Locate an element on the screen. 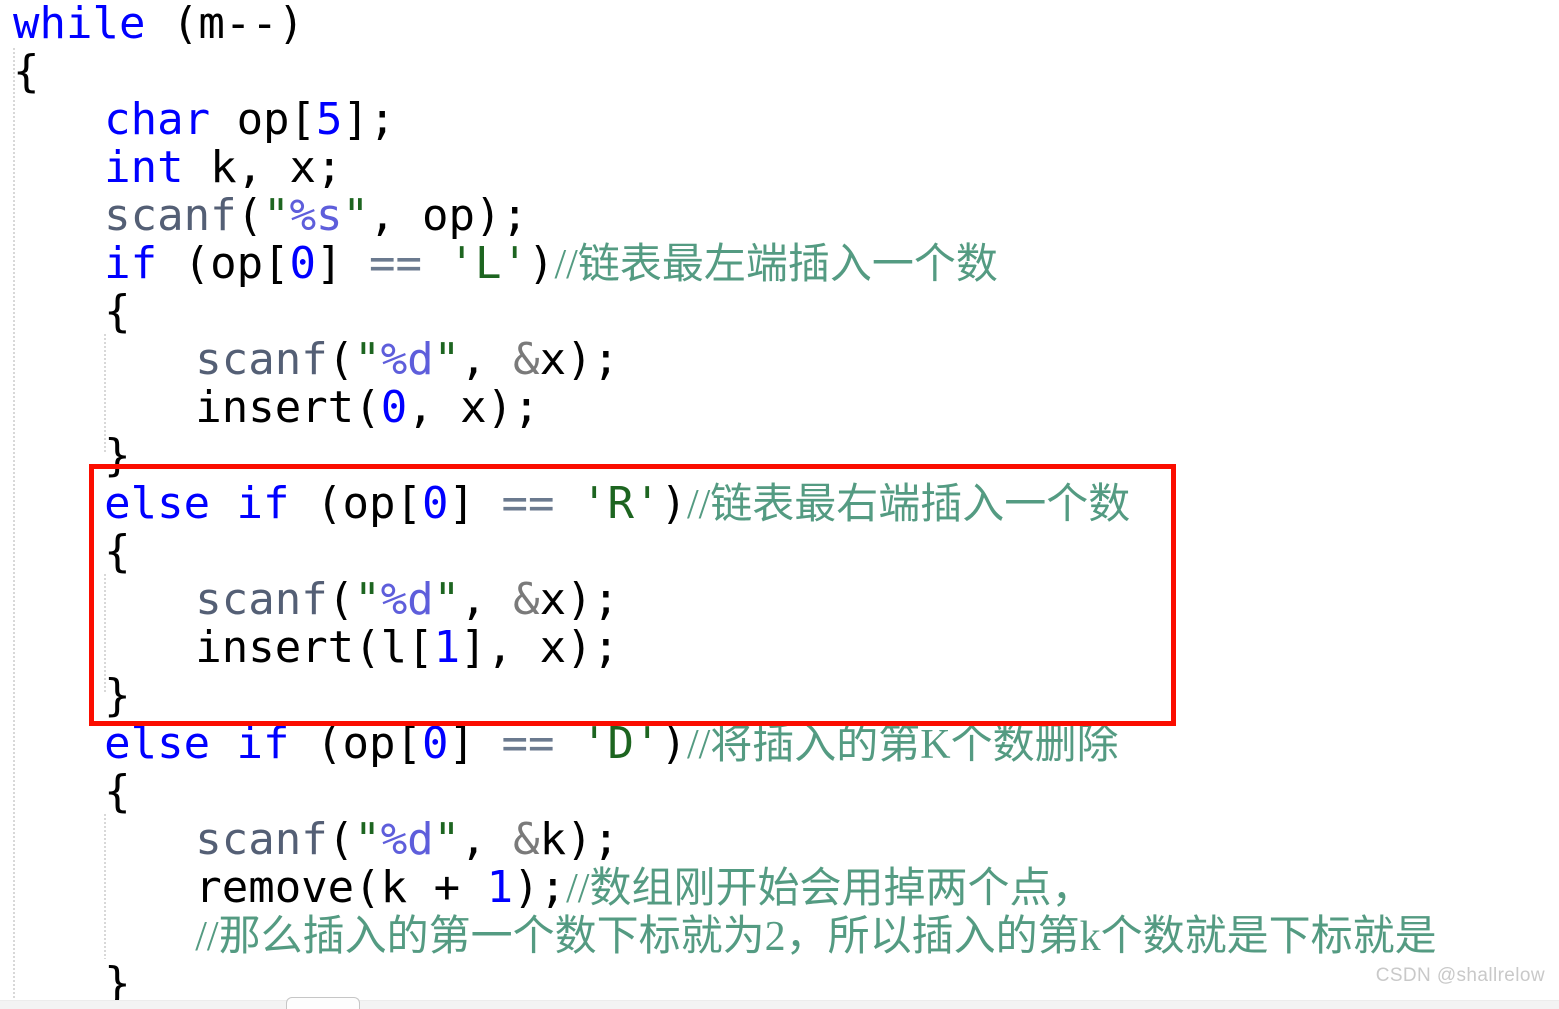  token-pn: ]; is located at coordinates (369, 119).